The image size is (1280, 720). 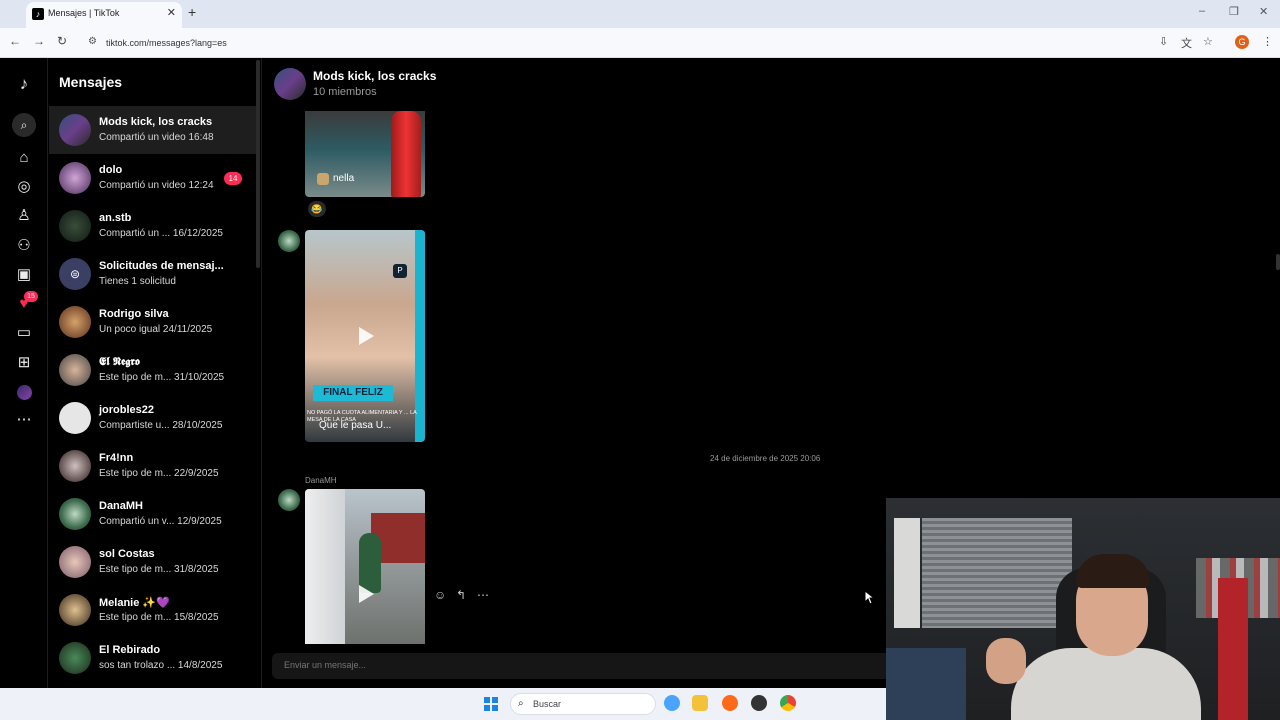 What do you see at coordinates (406, 154) in the screenshot?
I see `video-thumbnail-bottle` at bounding box center [406, 154].